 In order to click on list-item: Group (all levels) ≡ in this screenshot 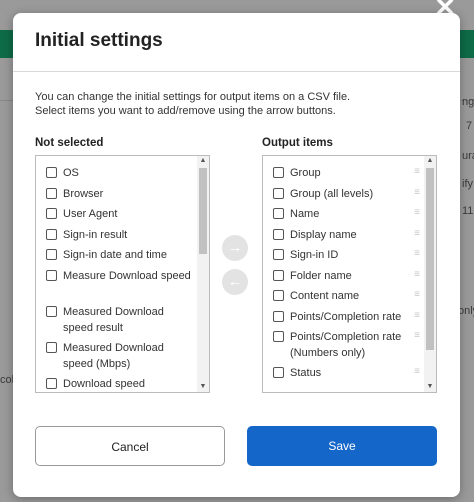, I will do `click(342, 196)`.